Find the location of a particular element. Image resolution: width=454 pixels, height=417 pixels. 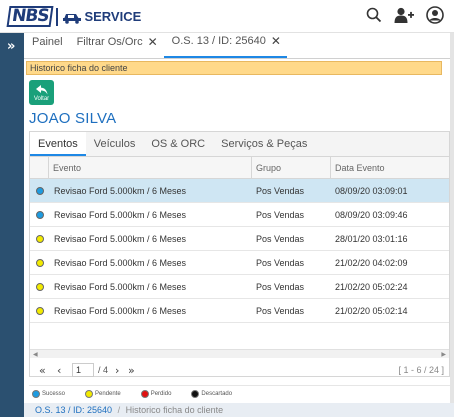

data-evento-cell: 21/02/20 05:02:24 is located at coordinates (371, 286).